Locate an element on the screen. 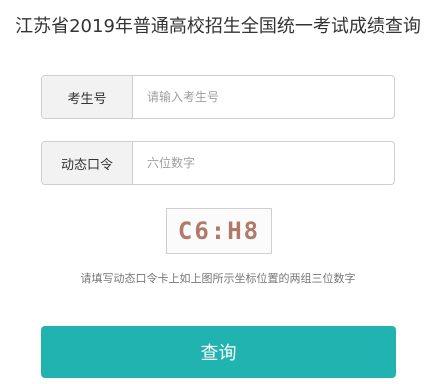 Image resolution: width=436 pixels, height=384 pixels. query-button: 查询 is located at coordinates (218, 352).